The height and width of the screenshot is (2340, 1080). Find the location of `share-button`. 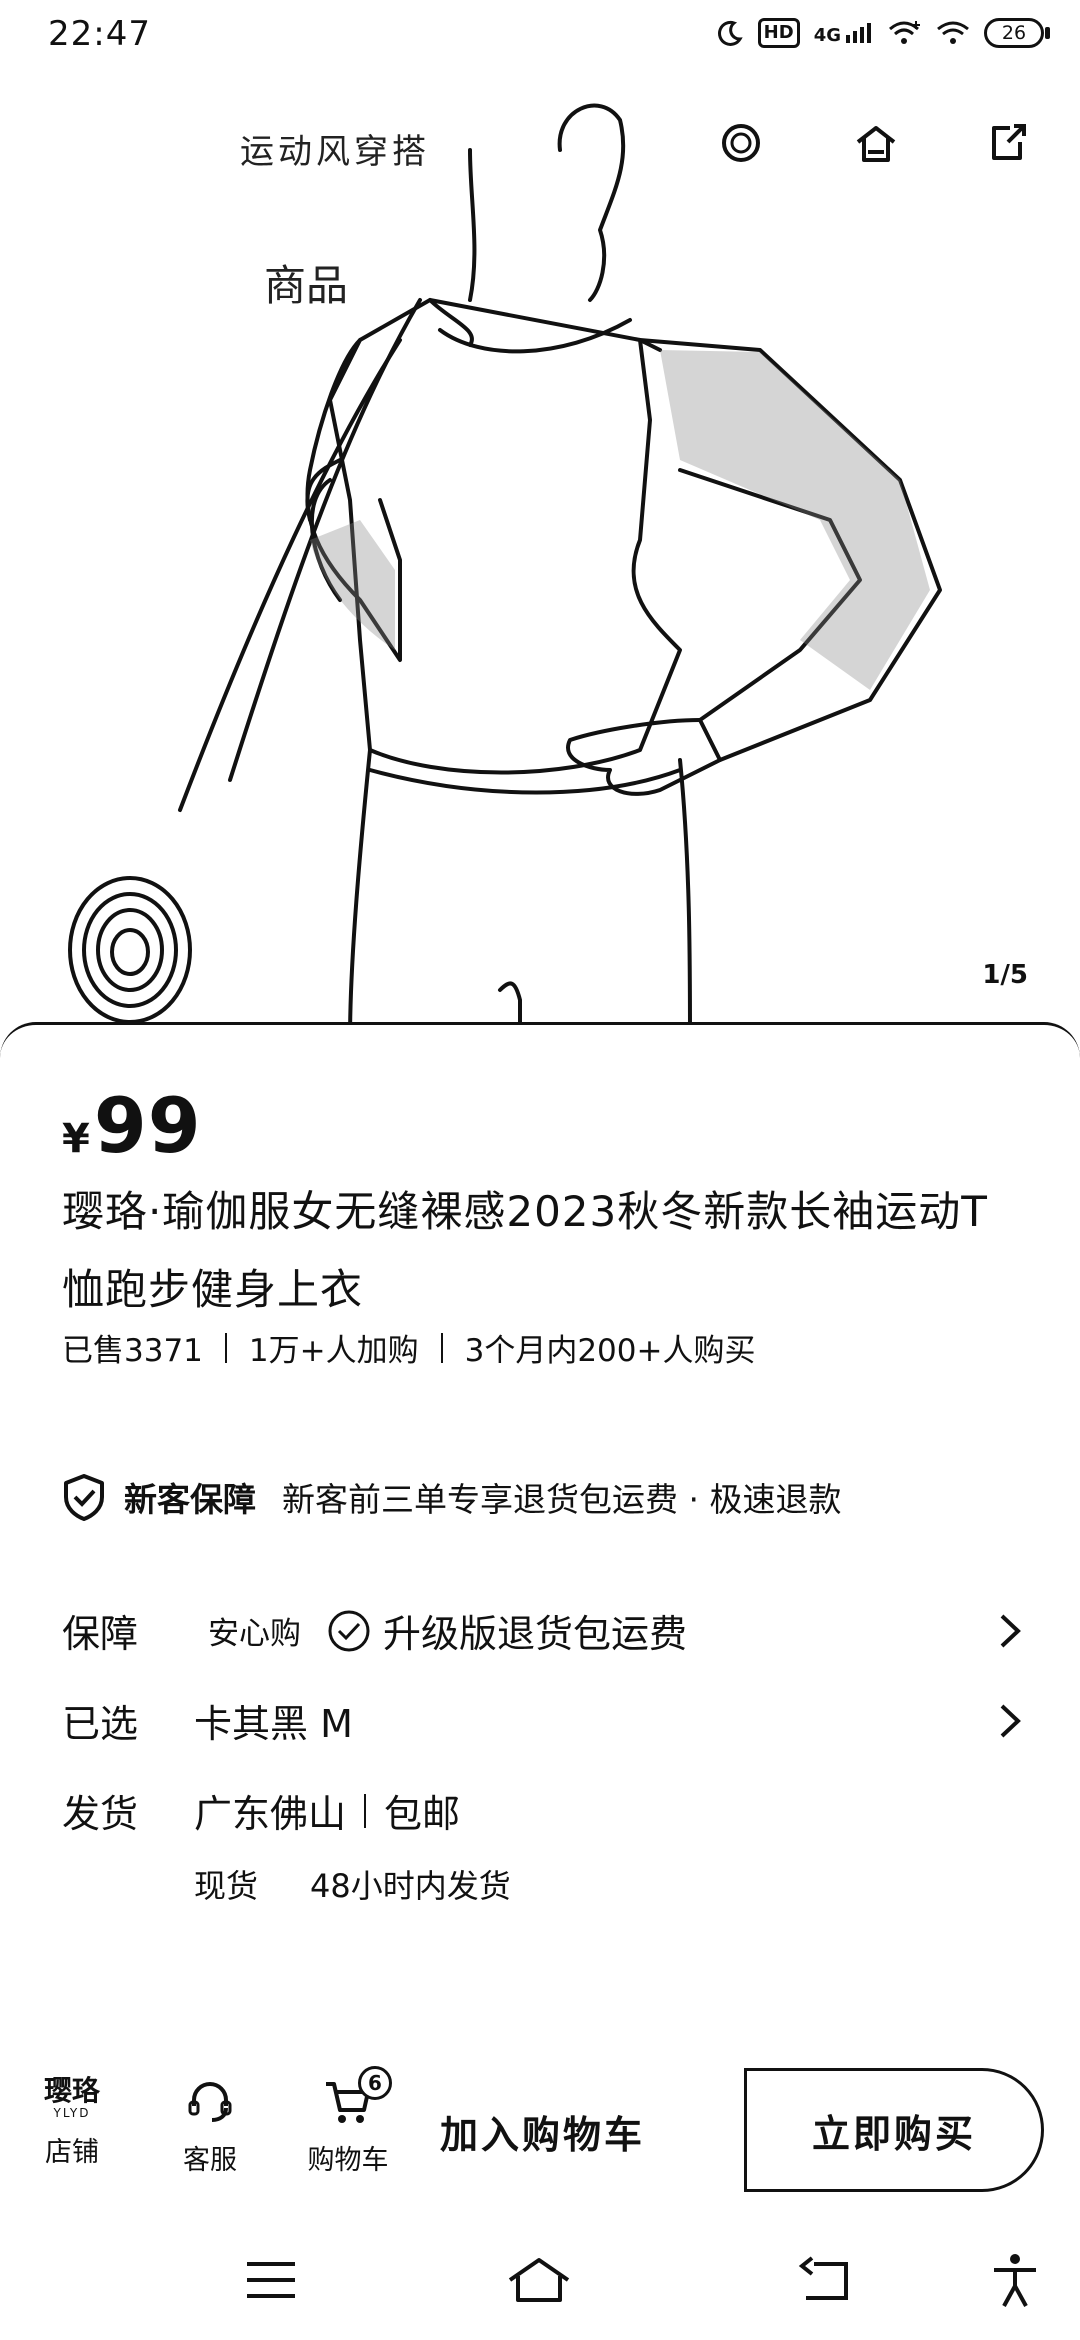

share-button is located at coordinates (1014, 150).